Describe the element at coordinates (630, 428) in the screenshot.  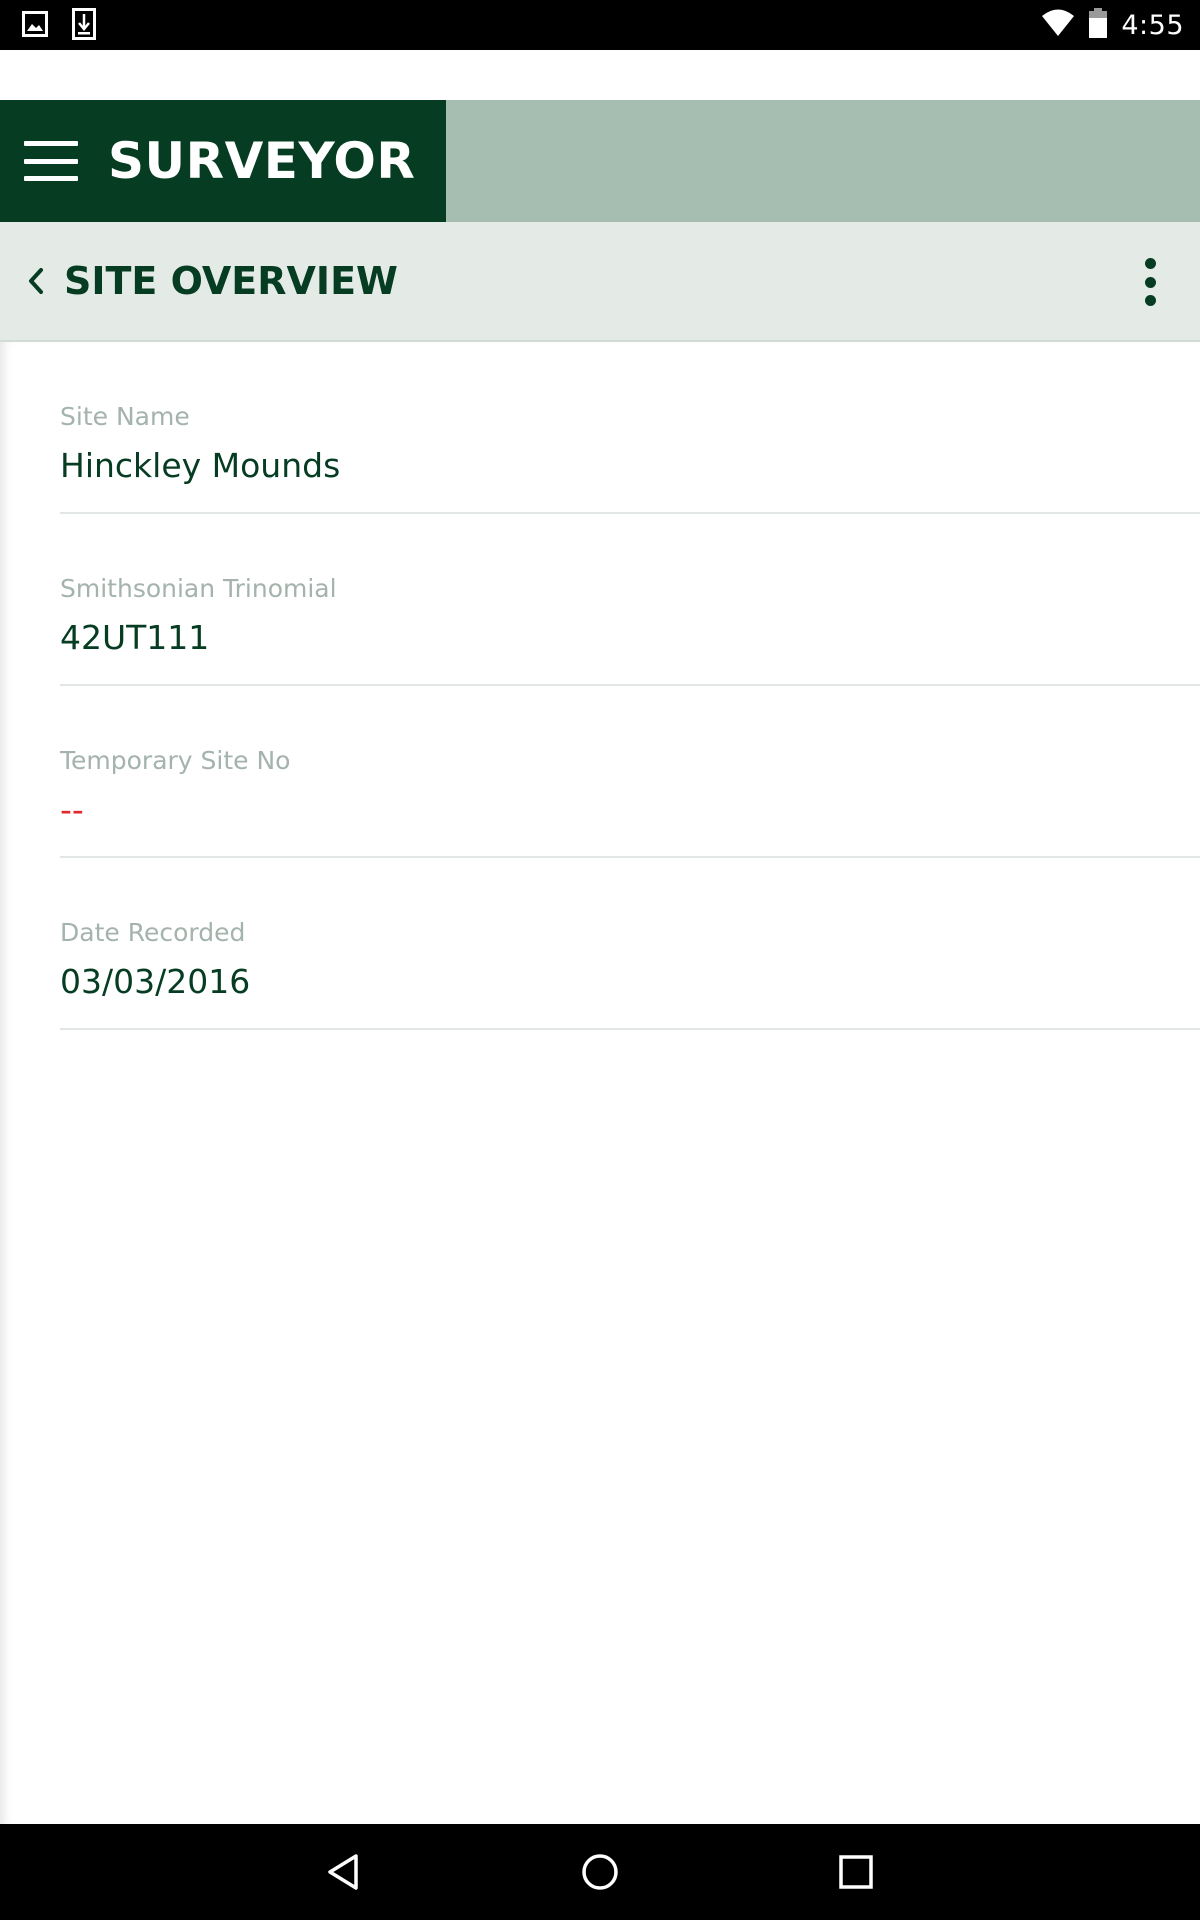
I see `site-name-field: Site Name Hinckley Mounds` at that location.